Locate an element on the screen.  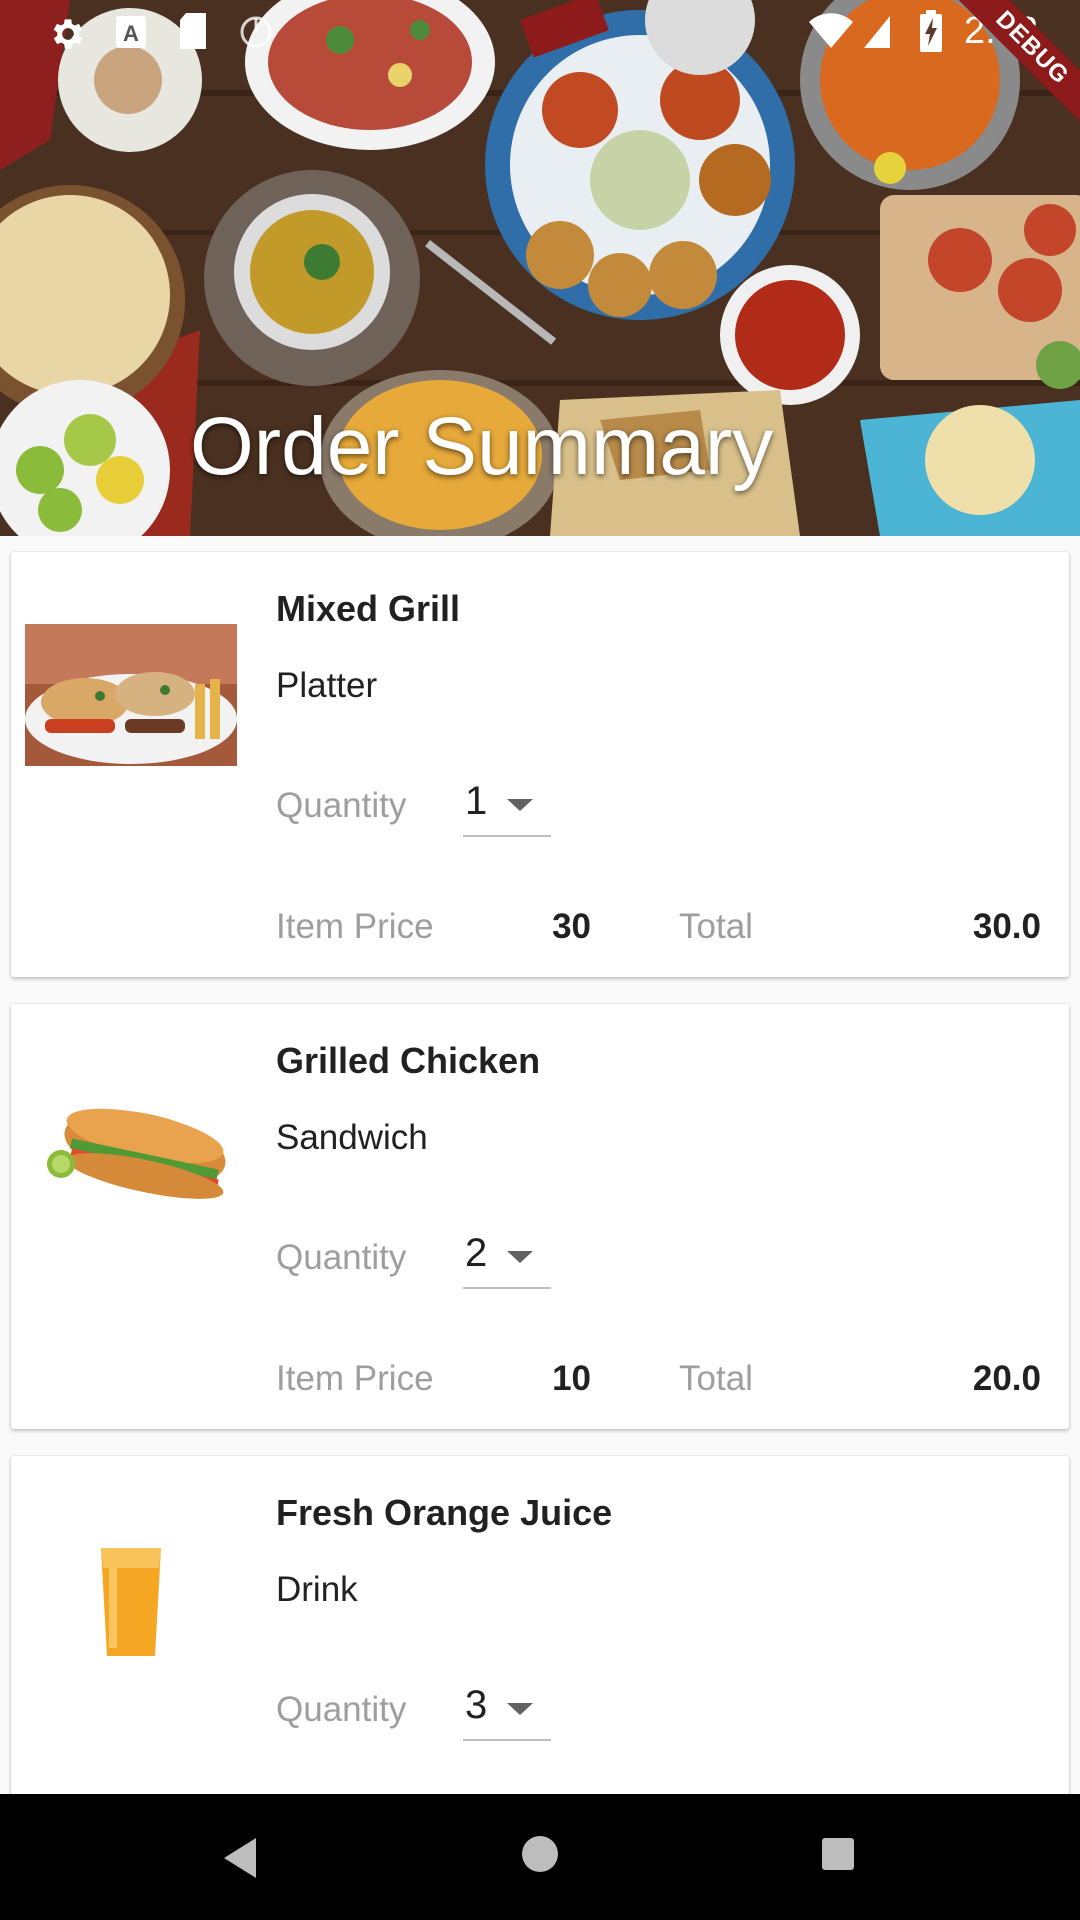
total-value: 20.0 is located at coordinates (1006, 1378).